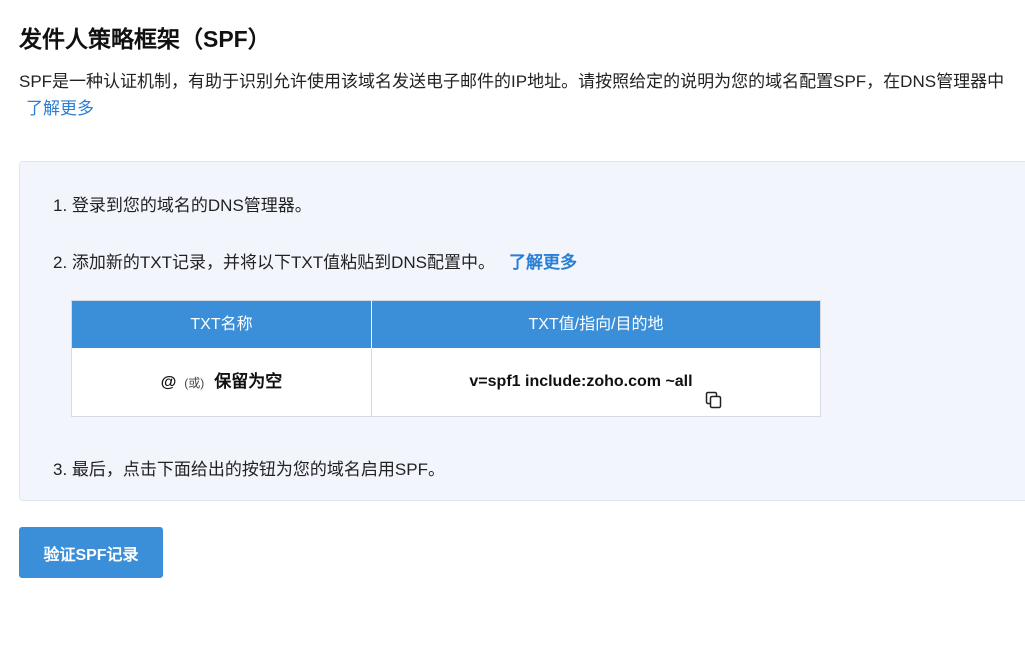 The image size is (1025, 645). Describe the element at coordinates (446, 324) in the screenshot. I see `table-header-row: TXT名称 TXT值/指向/目的地` at that location.